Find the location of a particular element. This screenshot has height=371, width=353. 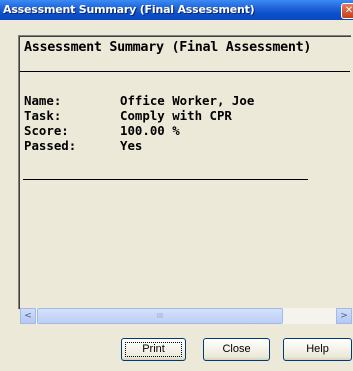

focus-rect is located at coordinates (153, 349).